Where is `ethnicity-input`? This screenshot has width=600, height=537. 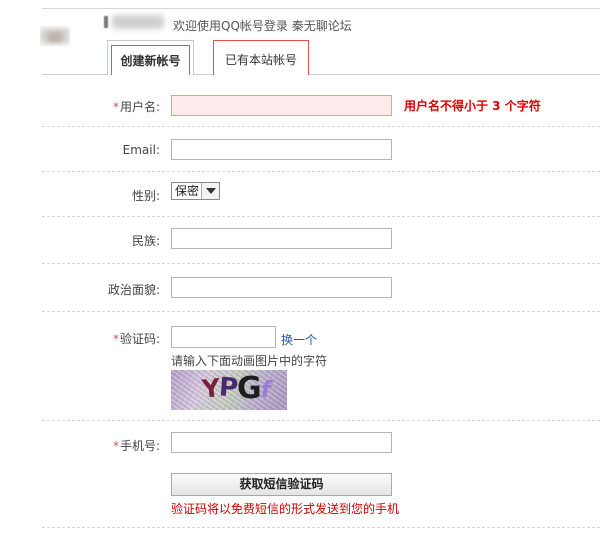
ethnicity-input is located at coordinates (281, 238).